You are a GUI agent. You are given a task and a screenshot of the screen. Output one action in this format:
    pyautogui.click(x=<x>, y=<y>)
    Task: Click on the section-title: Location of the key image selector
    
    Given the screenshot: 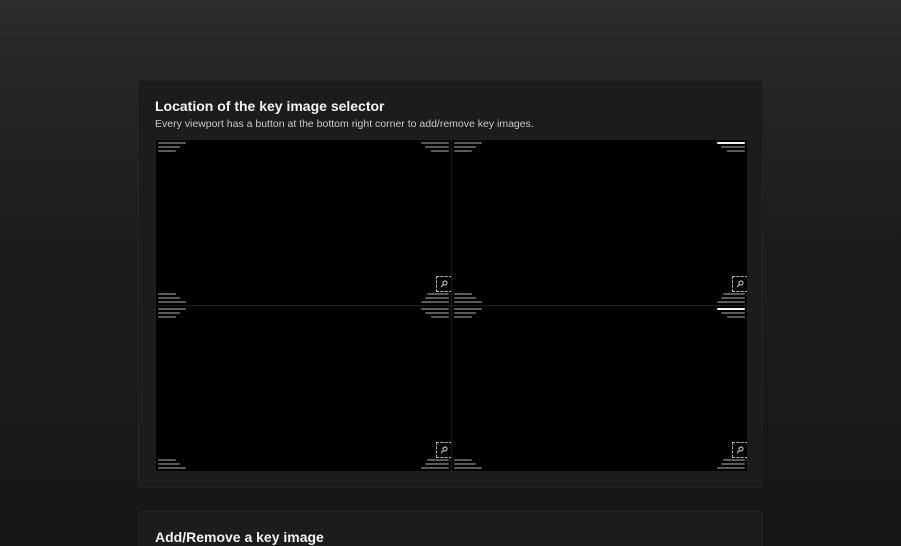 What is the action you would take?
    pyautogui.click(x=270, y=106)
    